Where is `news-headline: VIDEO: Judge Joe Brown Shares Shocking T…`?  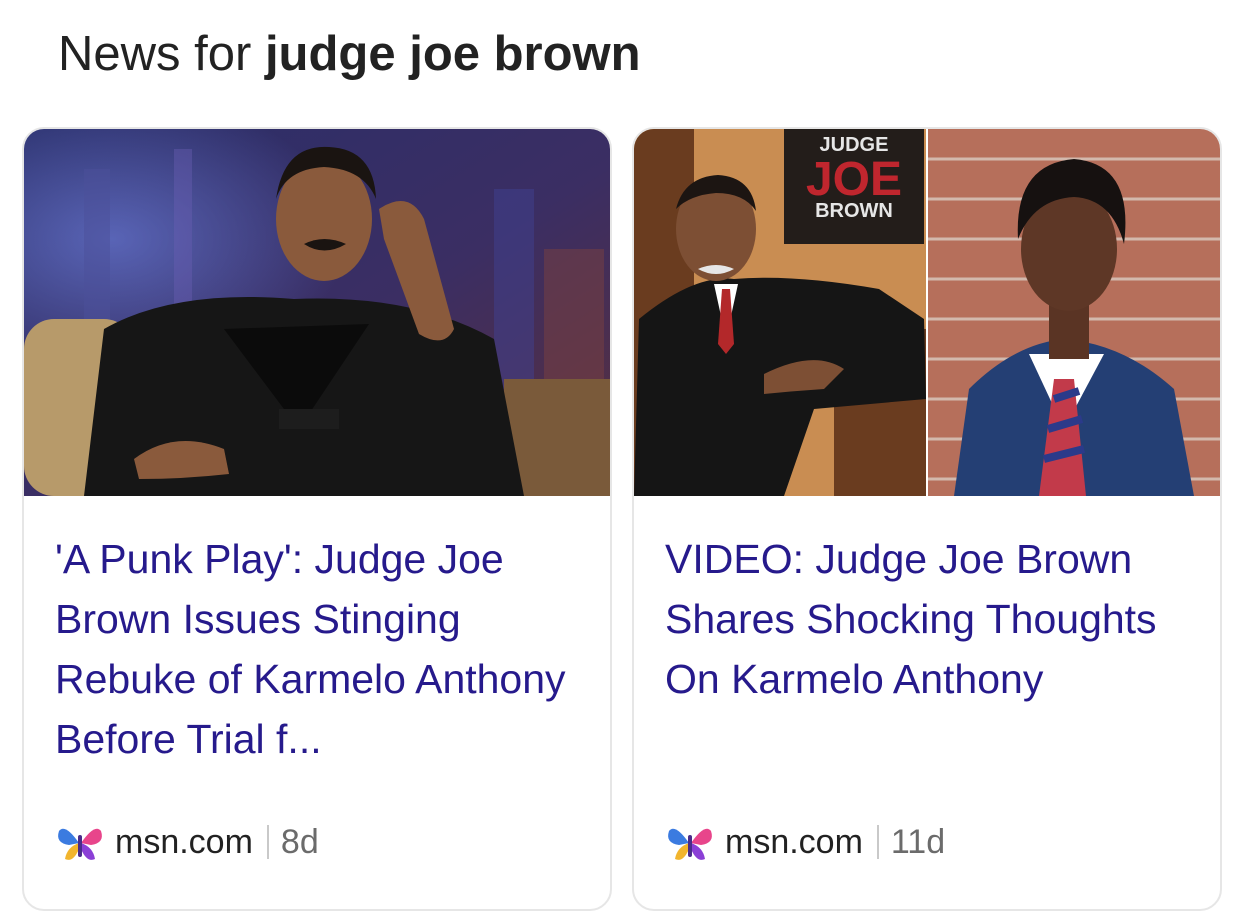
news-headline: VIDEO: Judge Joe Brown Shares Shocking T… is located at coordinates (930, 619).